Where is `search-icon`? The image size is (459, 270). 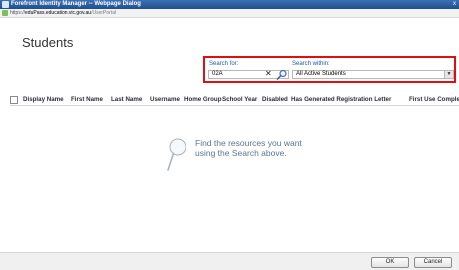
search-icon is located at coordinates (282, 74).